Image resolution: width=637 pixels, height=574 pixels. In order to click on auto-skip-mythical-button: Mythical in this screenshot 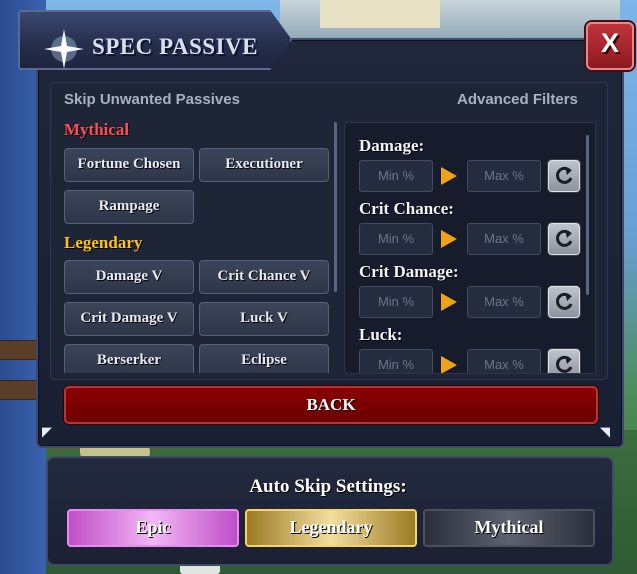, I will do `click(509, 528)`.